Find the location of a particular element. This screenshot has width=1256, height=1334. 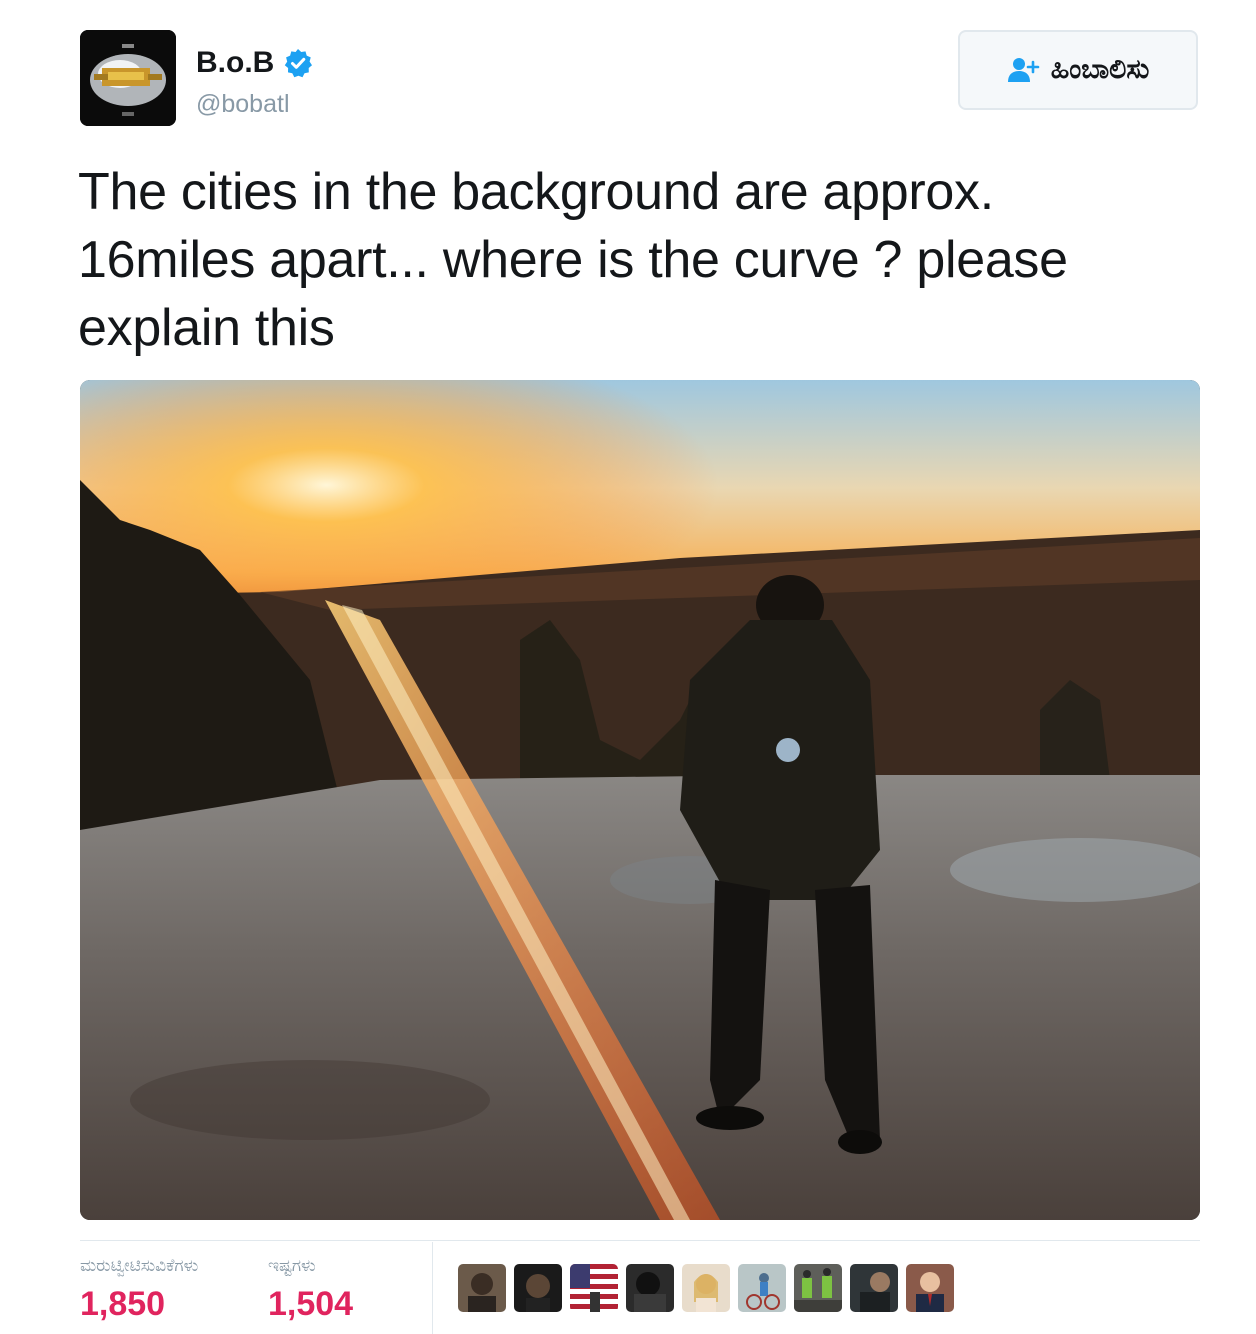

display-name-row: B.o.B is located at coordinates (255, 63).